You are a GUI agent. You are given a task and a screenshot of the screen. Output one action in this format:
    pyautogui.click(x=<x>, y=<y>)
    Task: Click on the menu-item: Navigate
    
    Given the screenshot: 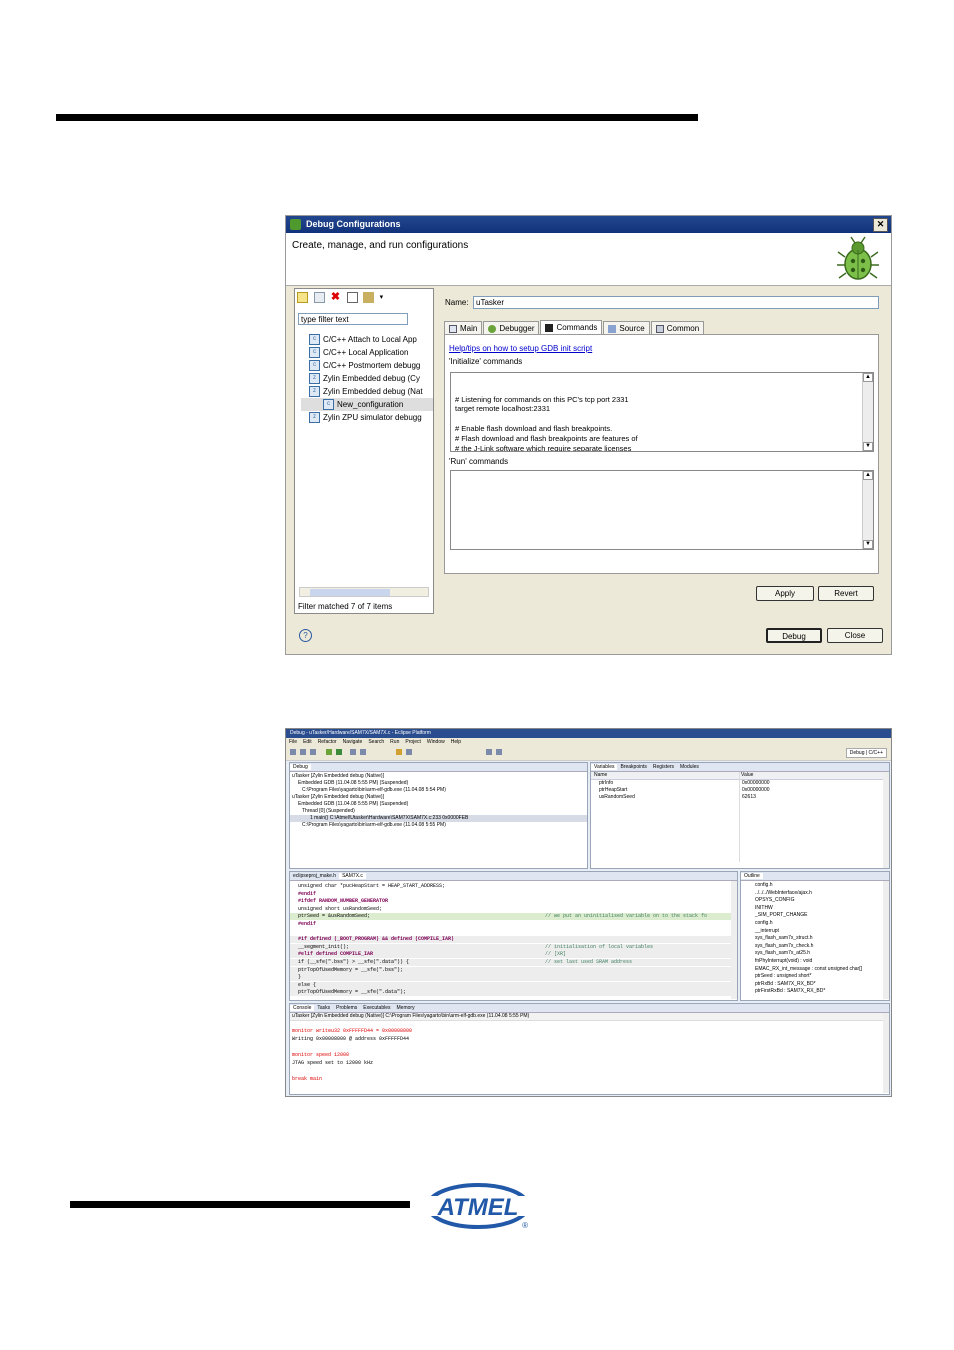 What is the action you would take?
    pyautogui.click(x=353, y=742)
    